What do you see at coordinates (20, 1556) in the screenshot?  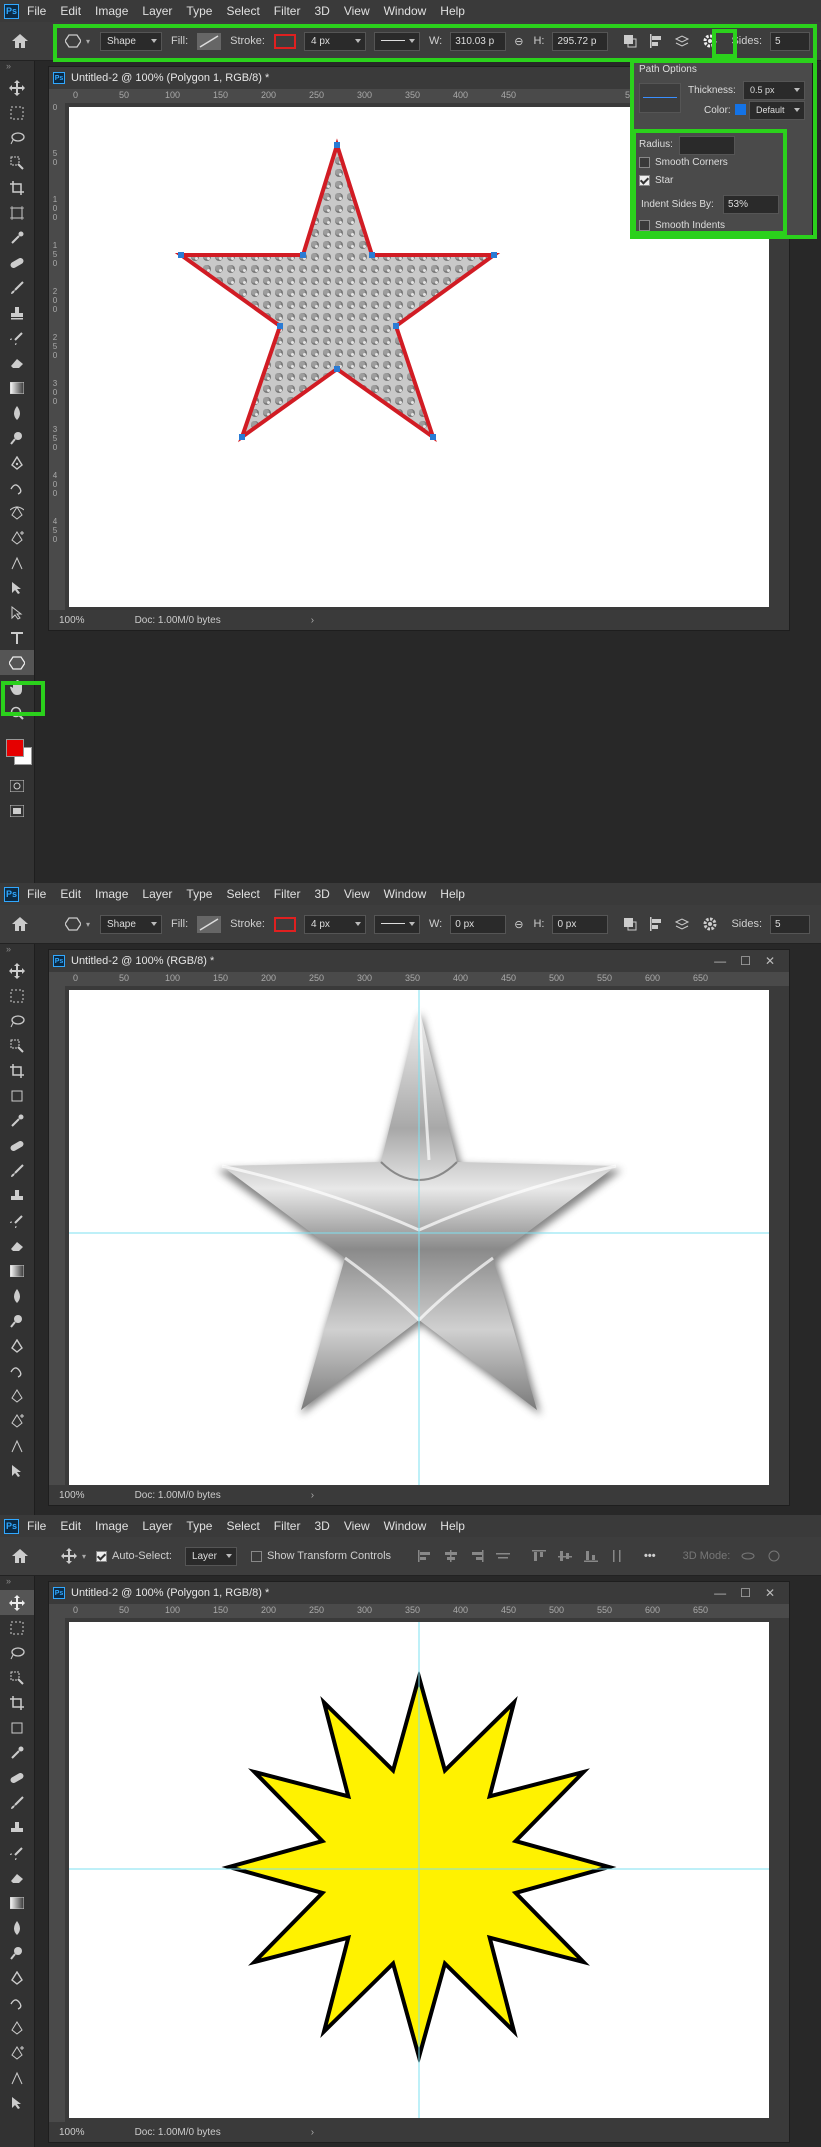 I see `home-icon` at bounding box center [20, 1556].